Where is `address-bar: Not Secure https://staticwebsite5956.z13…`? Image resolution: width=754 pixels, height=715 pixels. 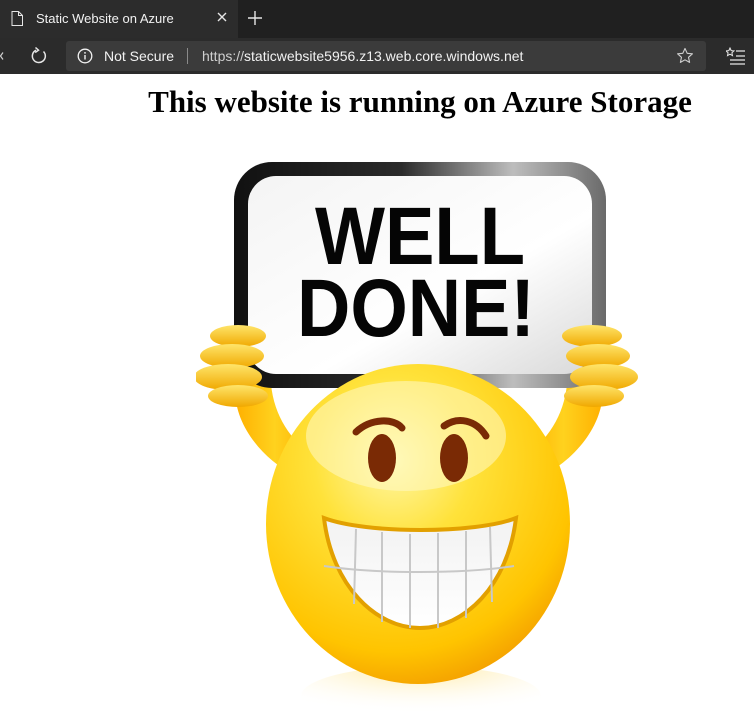 address-bar: Not Secure https://staticwebsite5956.z13… is located at coordinates (386, 56).